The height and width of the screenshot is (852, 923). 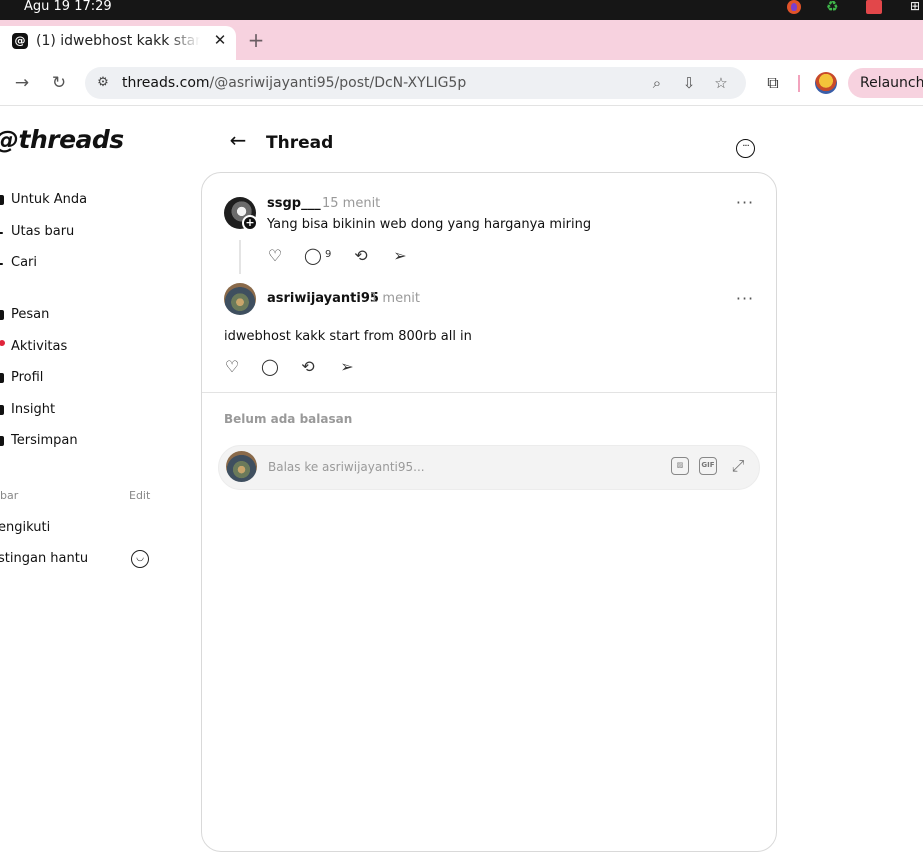 I want to click on post-more-icon: ···, so click(x=745, y=299).